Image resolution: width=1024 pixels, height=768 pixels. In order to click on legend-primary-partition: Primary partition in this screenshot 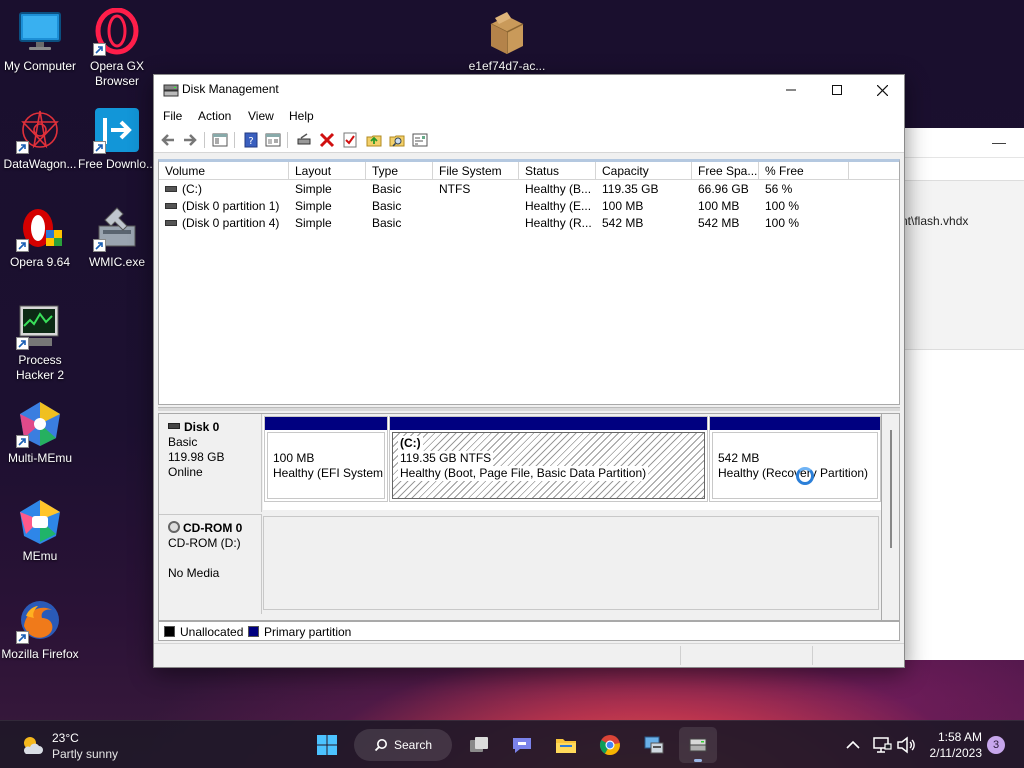, I will do `click(308, 632)`.